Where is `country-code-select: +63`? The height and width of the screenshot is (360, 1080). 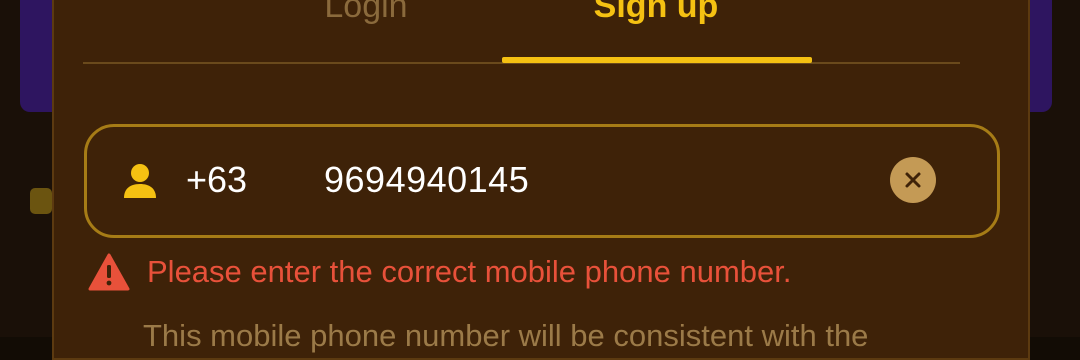 country-code-select: +63 is located at coordinates (216, 180).